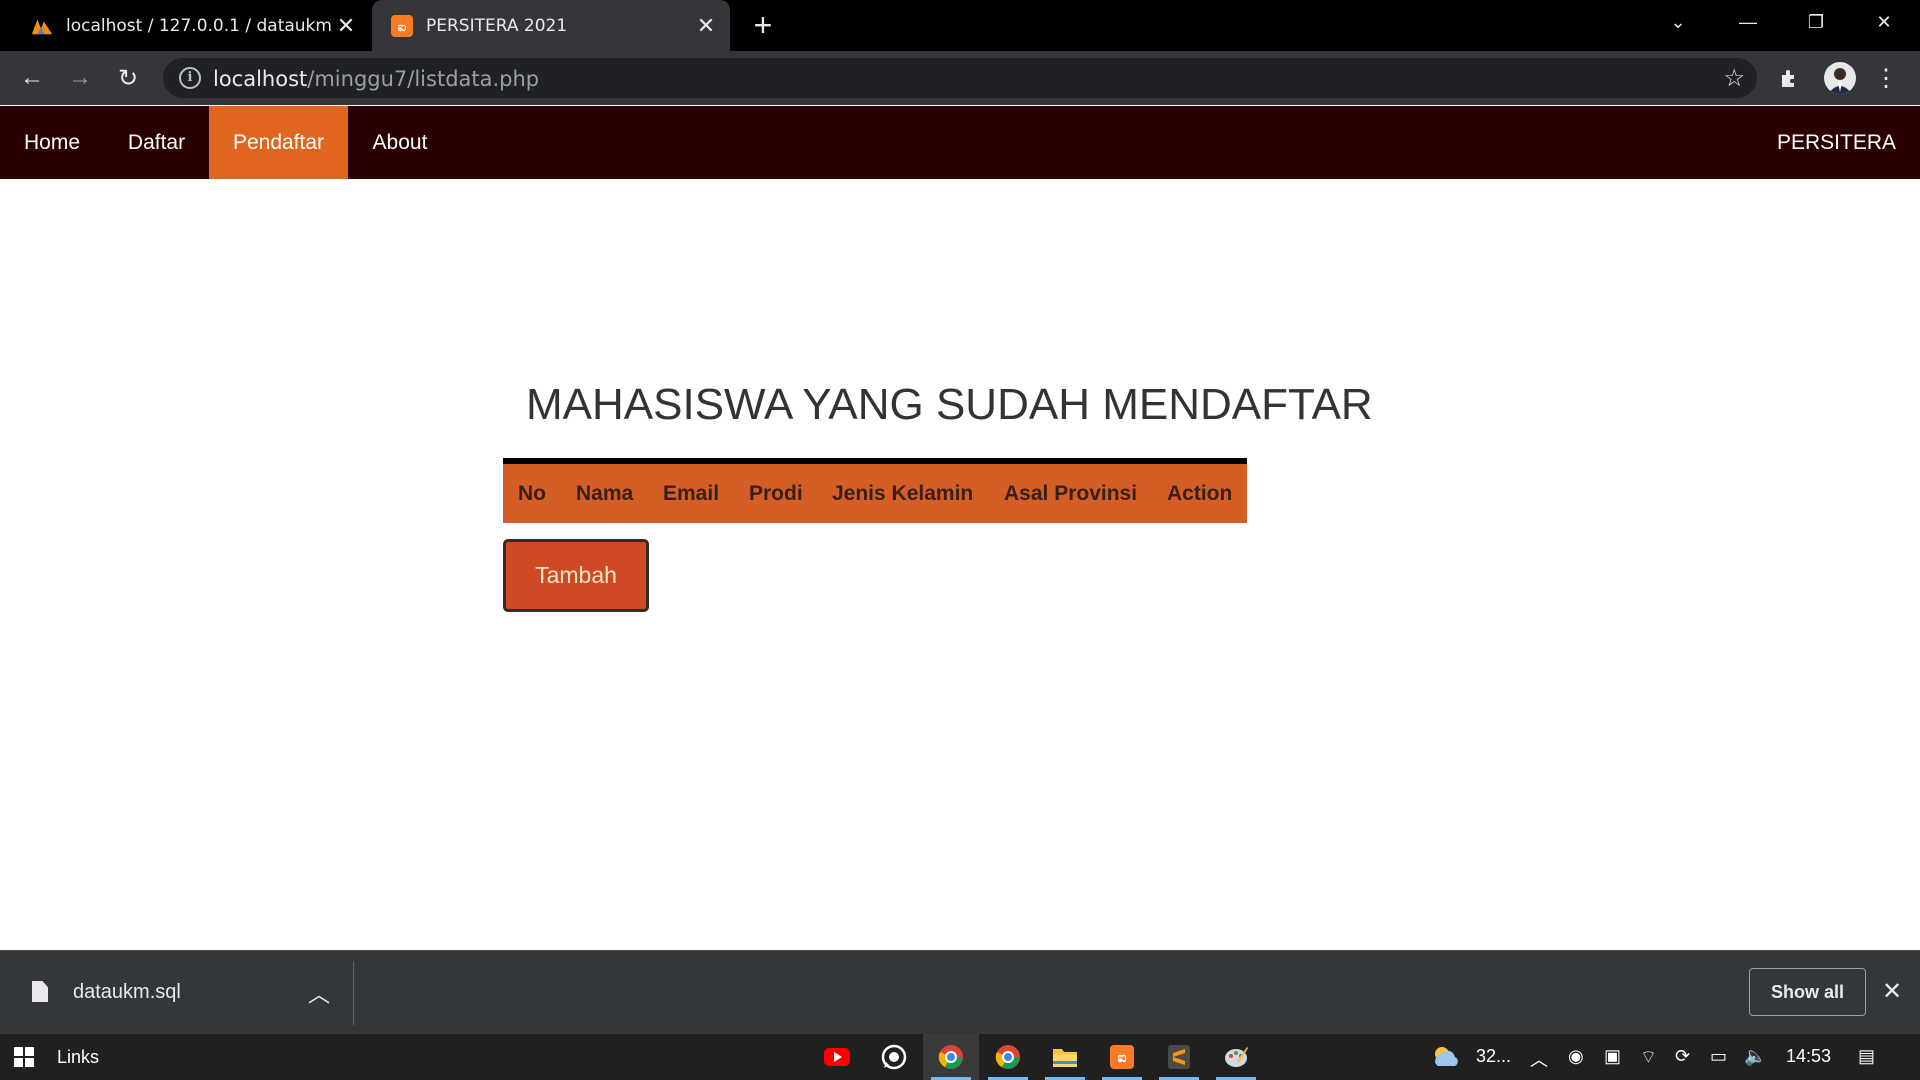 This screenshot has height=1080, width=1920. What do you see at coordinates (605, 493) in the screenshot?
I see `column-header-nama: Nama` at bounding box center [605, 493].